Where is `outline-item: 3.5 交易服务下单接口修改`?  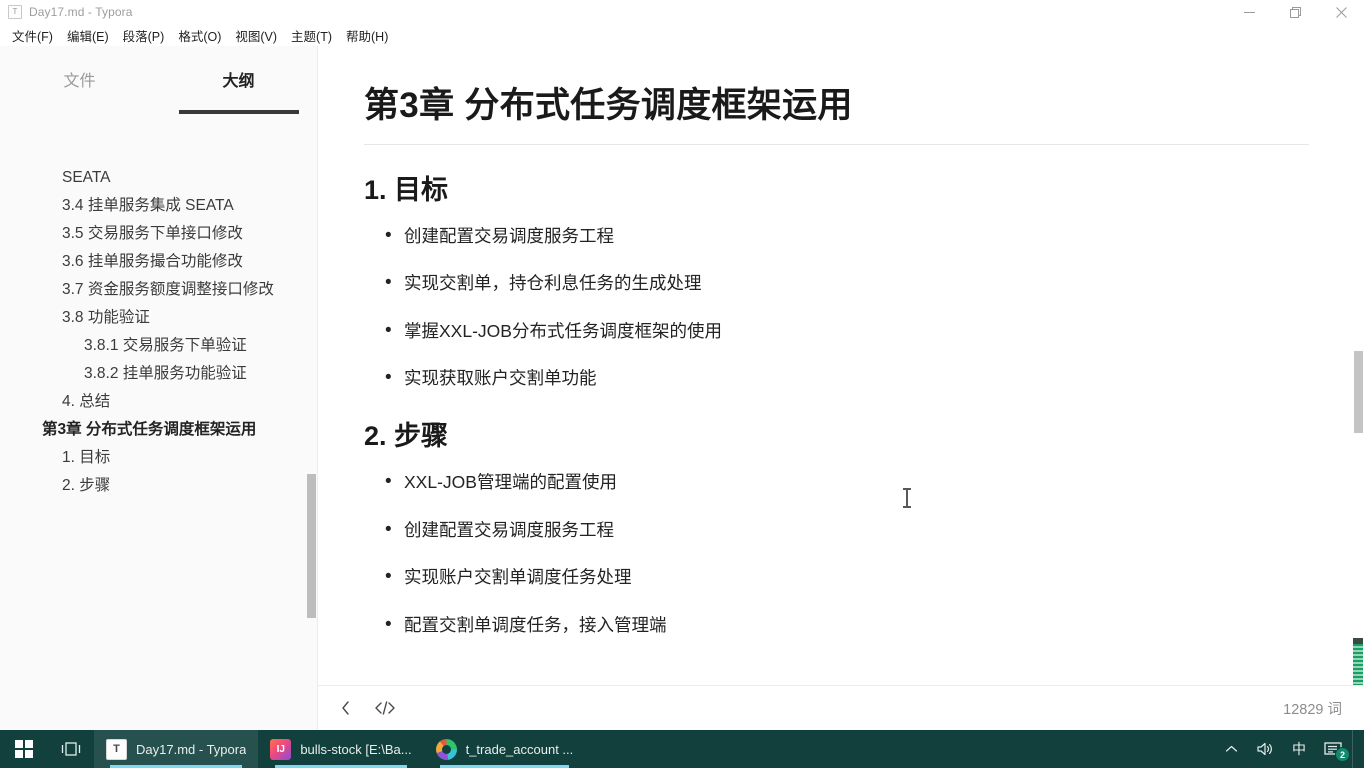
outline-item: 3.5 交易服务下单接口修改 is located at coordinates (159, 234).